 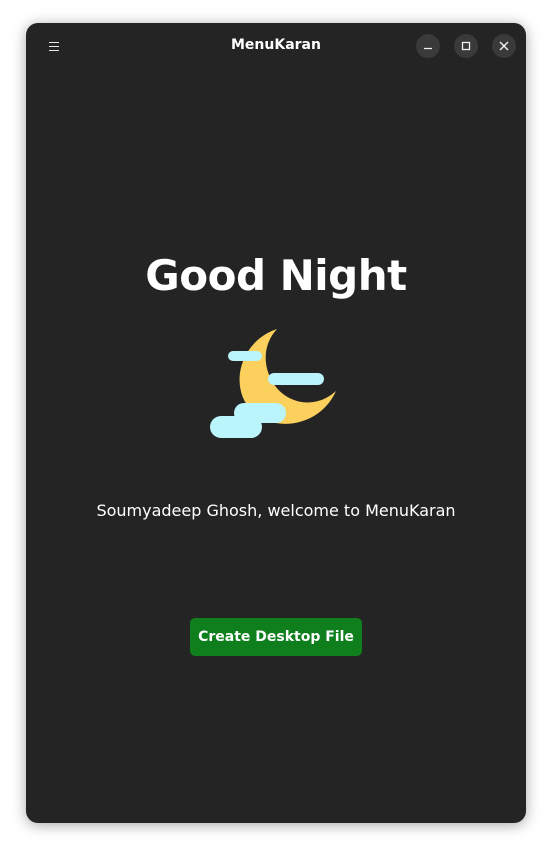 I want to click on moon-with-clouds-icon, so click(x=275, y=384).